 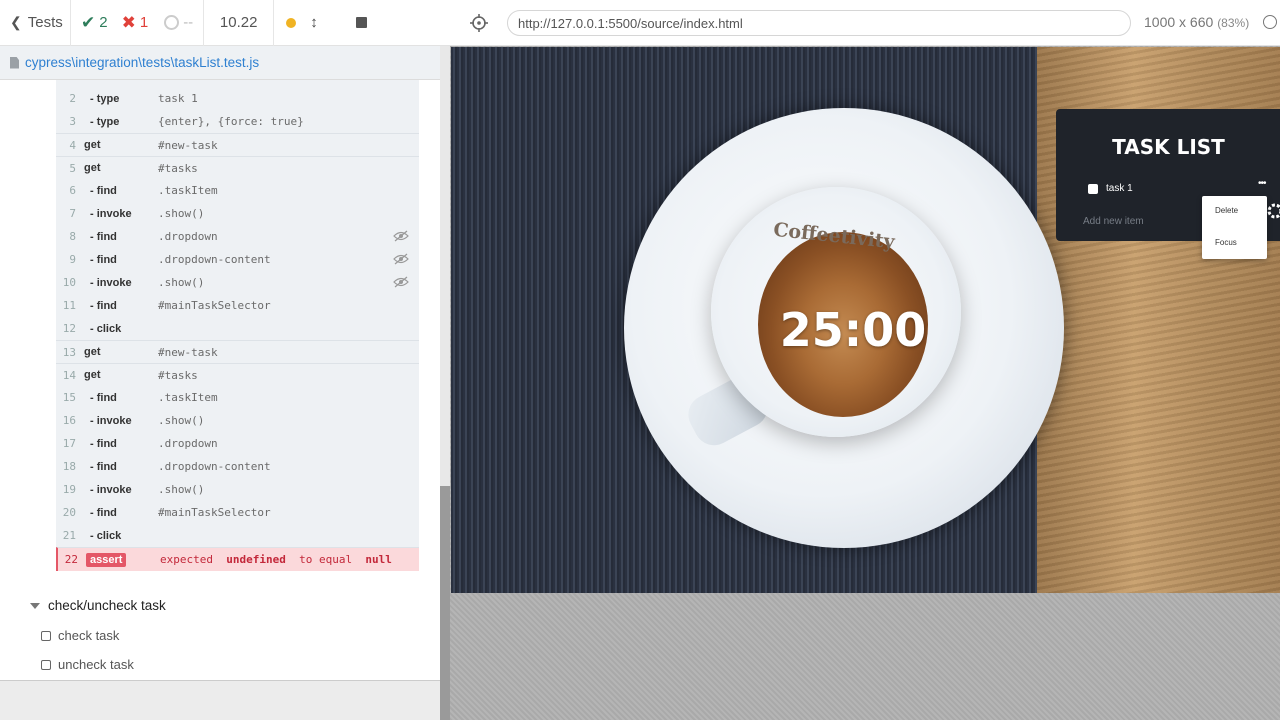 What do you see at coordinates (237, 328) in the screenshot?
I see `command-row: 12 - click` at bounding box center [237, 328].